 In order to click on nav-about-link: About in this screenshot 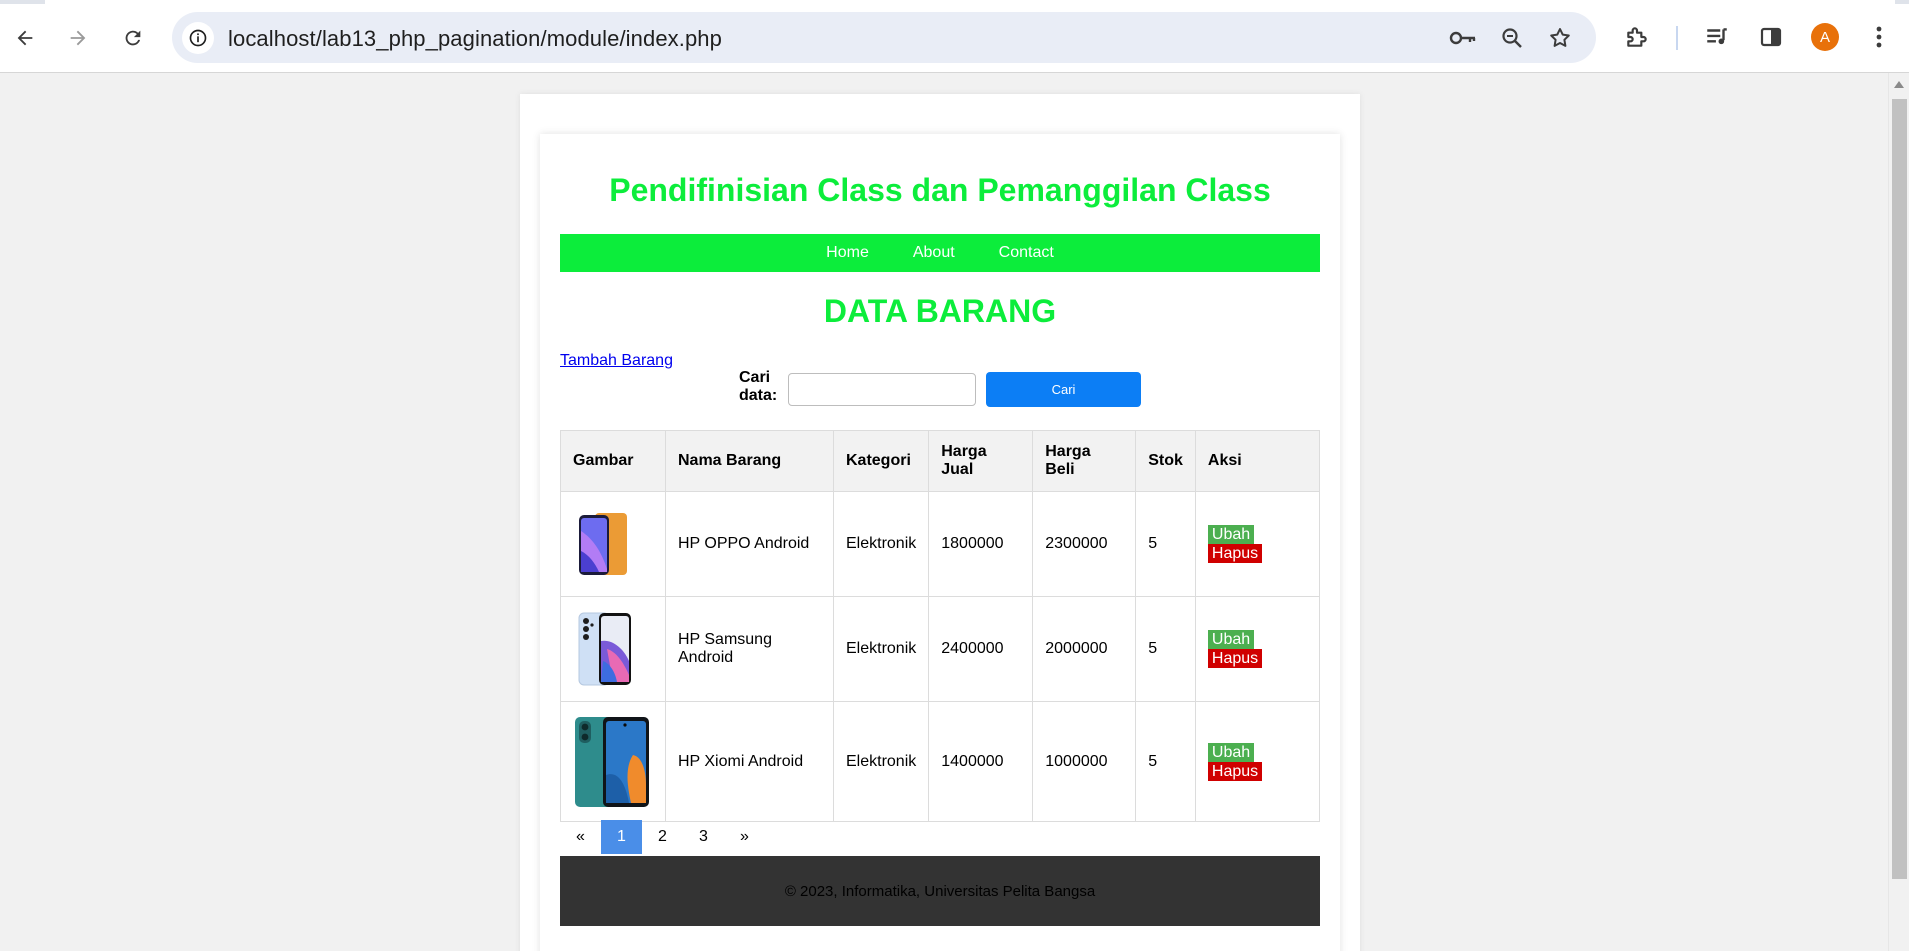, I will do `click(934, 253)`.